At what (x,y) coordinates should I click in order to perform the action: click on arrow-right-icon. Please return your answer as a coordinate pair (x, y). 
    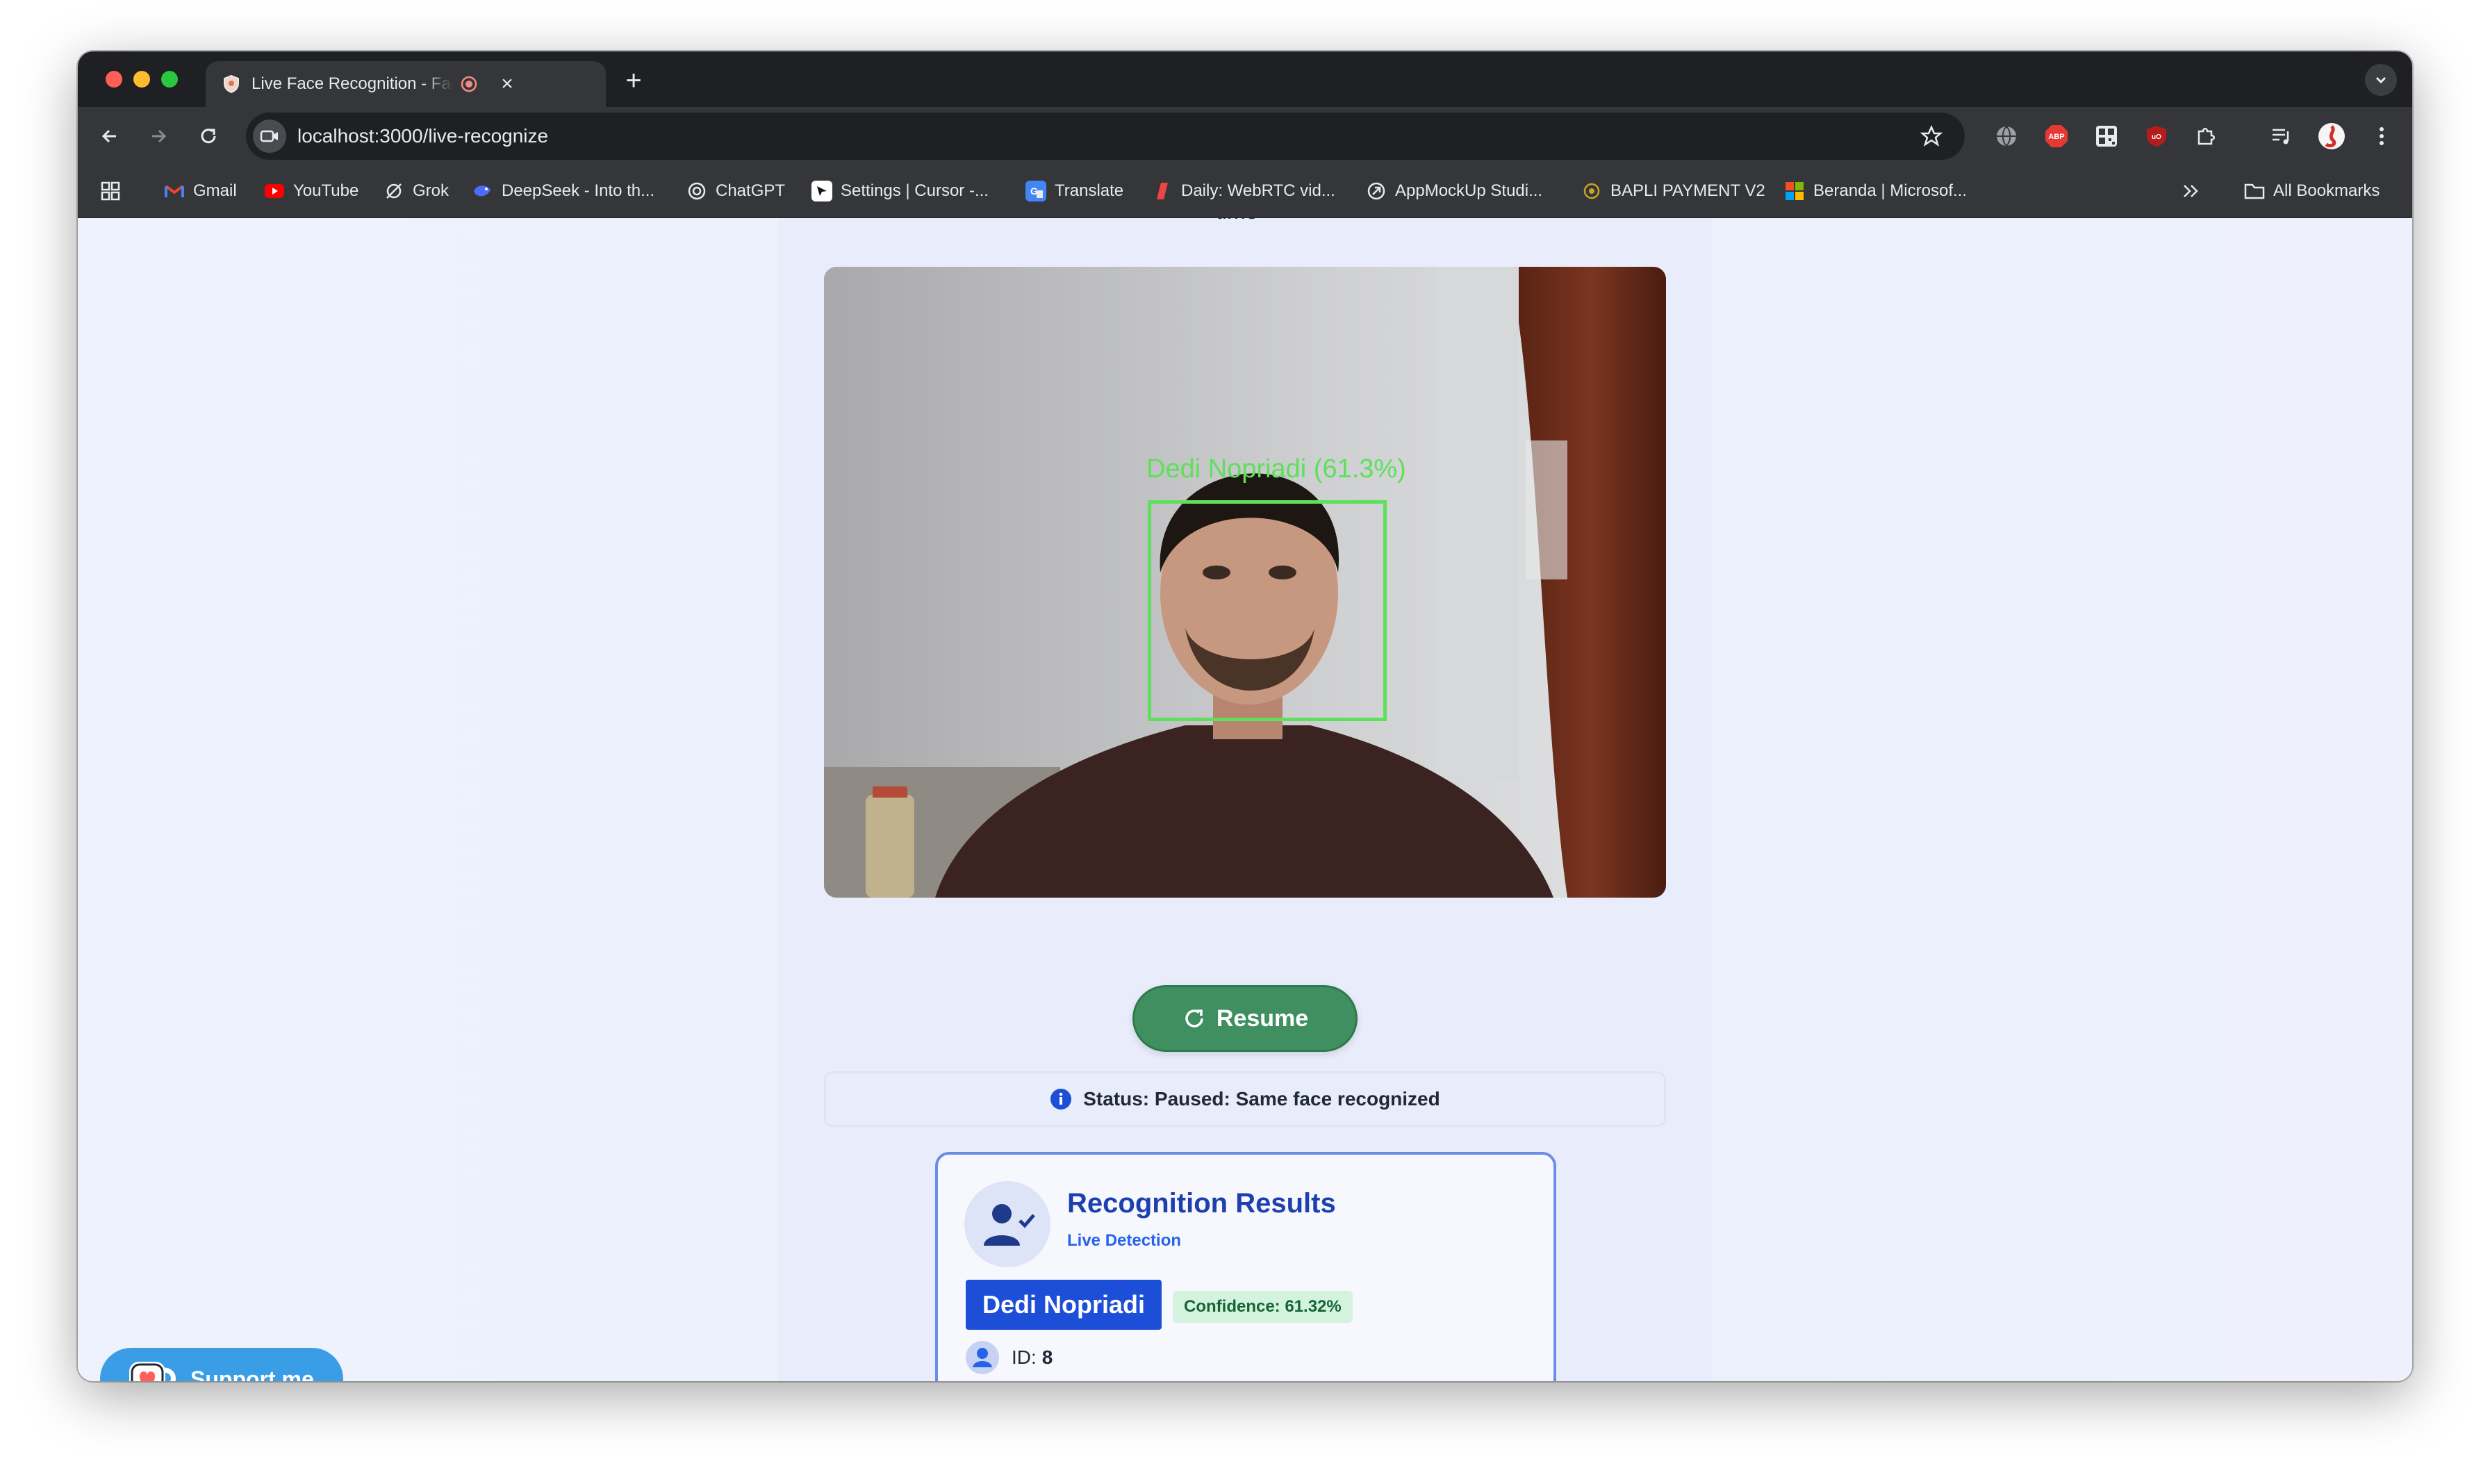
    Looking at the image, I should click on (160, 136).